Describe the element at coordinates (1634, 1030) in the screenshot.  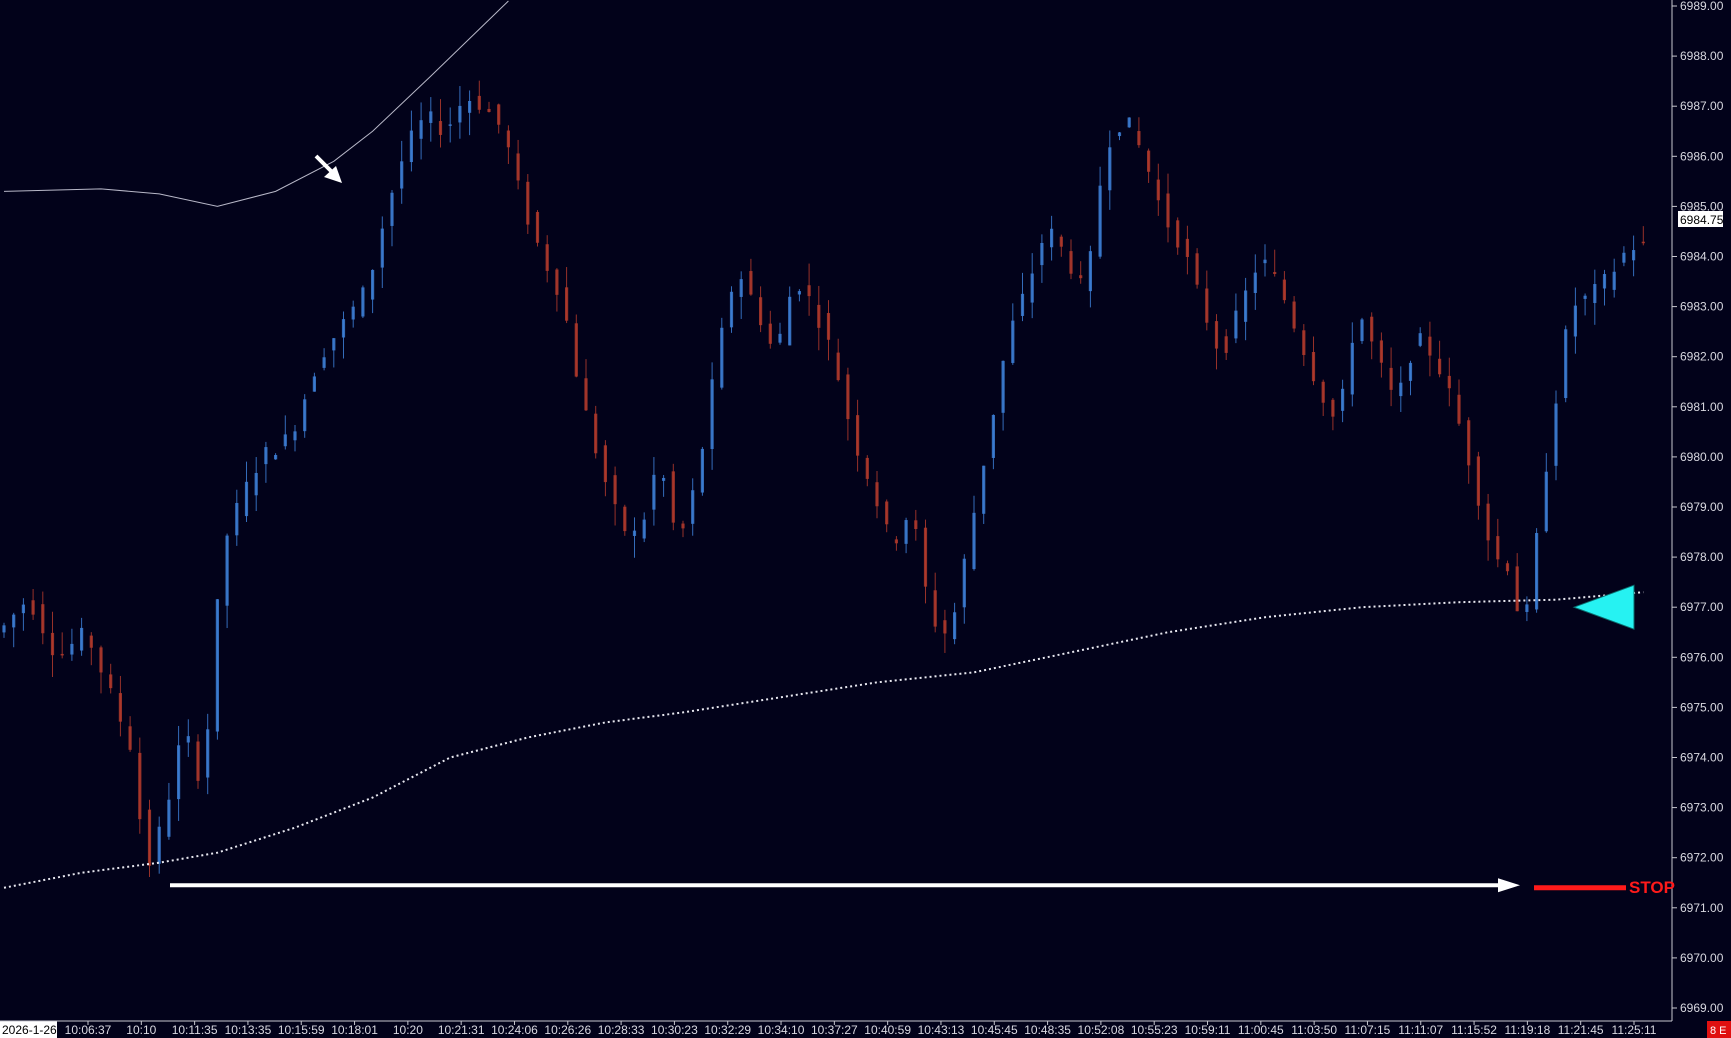
I see `time-tick-label: 11:25:11` at that location.